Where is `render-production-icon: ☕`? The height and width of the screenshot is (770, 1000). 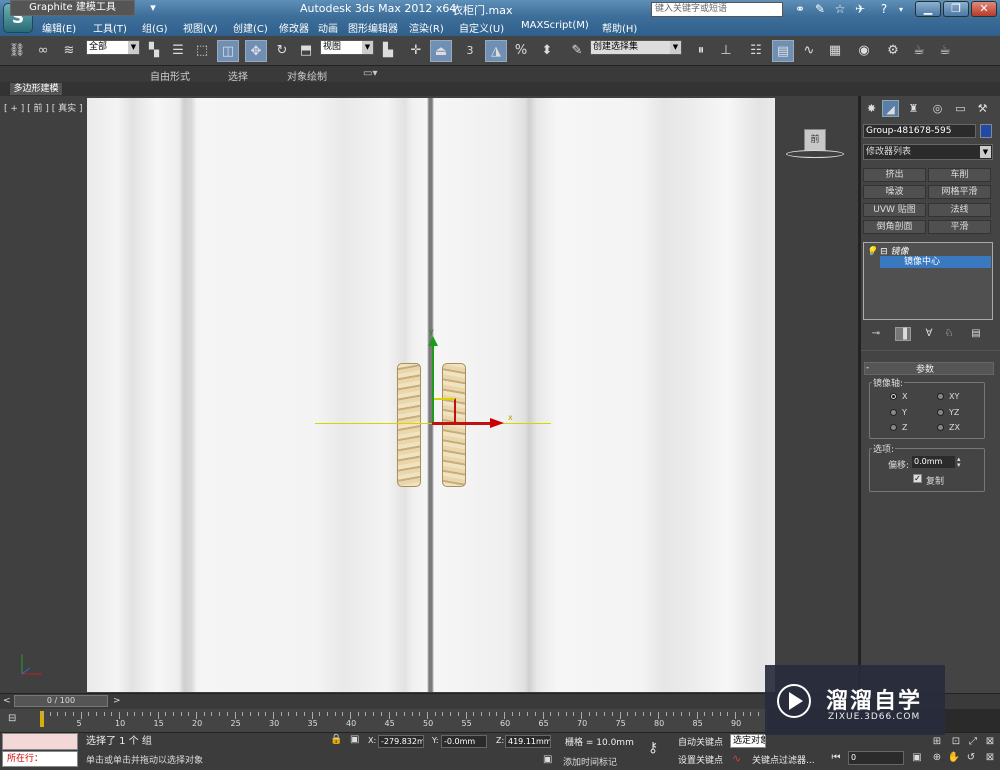
render-production-icon: ☕ is located at coordinates (945, 51).